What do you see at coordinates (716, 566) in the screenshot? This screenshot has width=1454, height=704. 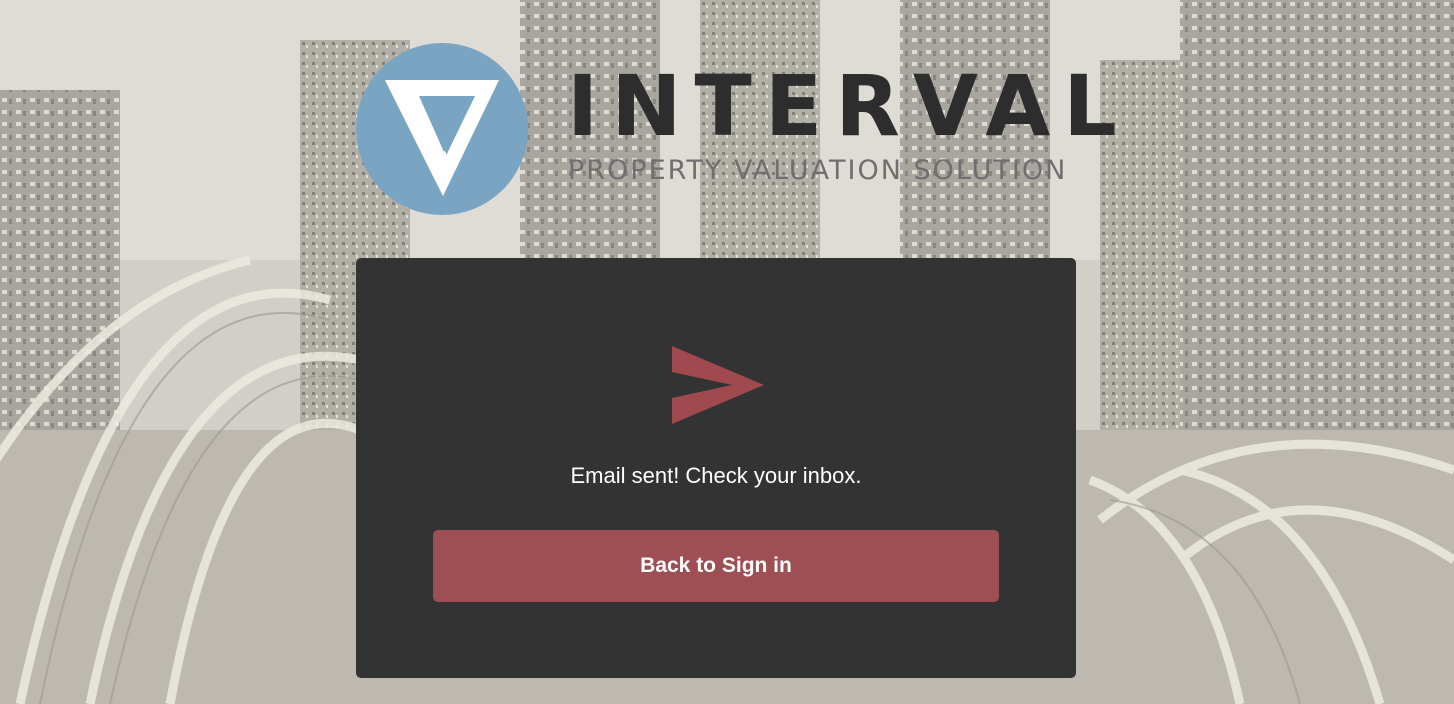 I see `back-to-sign-in-button: Back to Sign in` at bounding box center [716, 566].